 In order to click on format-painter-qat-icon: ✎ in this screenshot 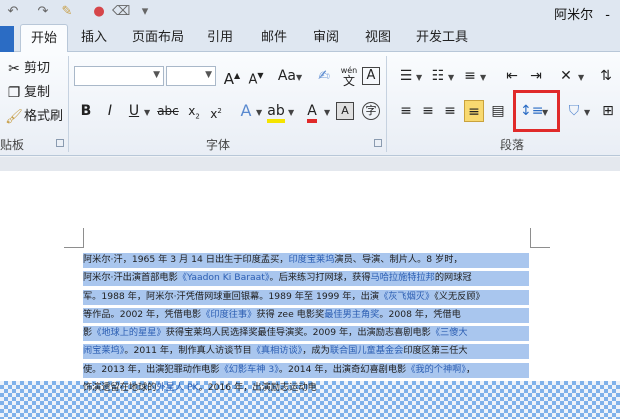, I will do `click(67, 12)`.